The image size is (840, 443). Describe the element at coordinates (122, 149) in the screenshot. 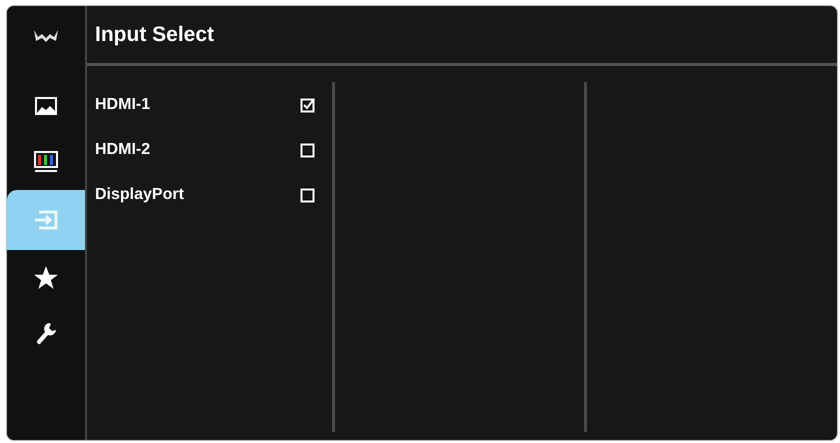

I see `input-option: HDMI-2` at that location.